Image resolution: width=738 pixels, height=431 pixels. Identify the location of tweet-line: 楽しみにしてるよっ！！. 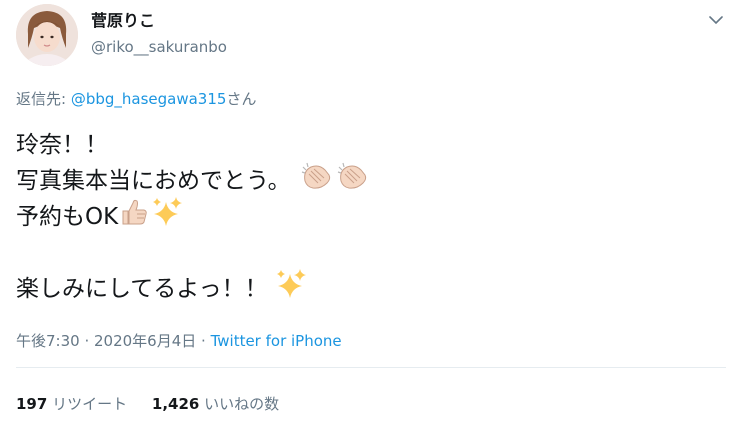
(193, 287).